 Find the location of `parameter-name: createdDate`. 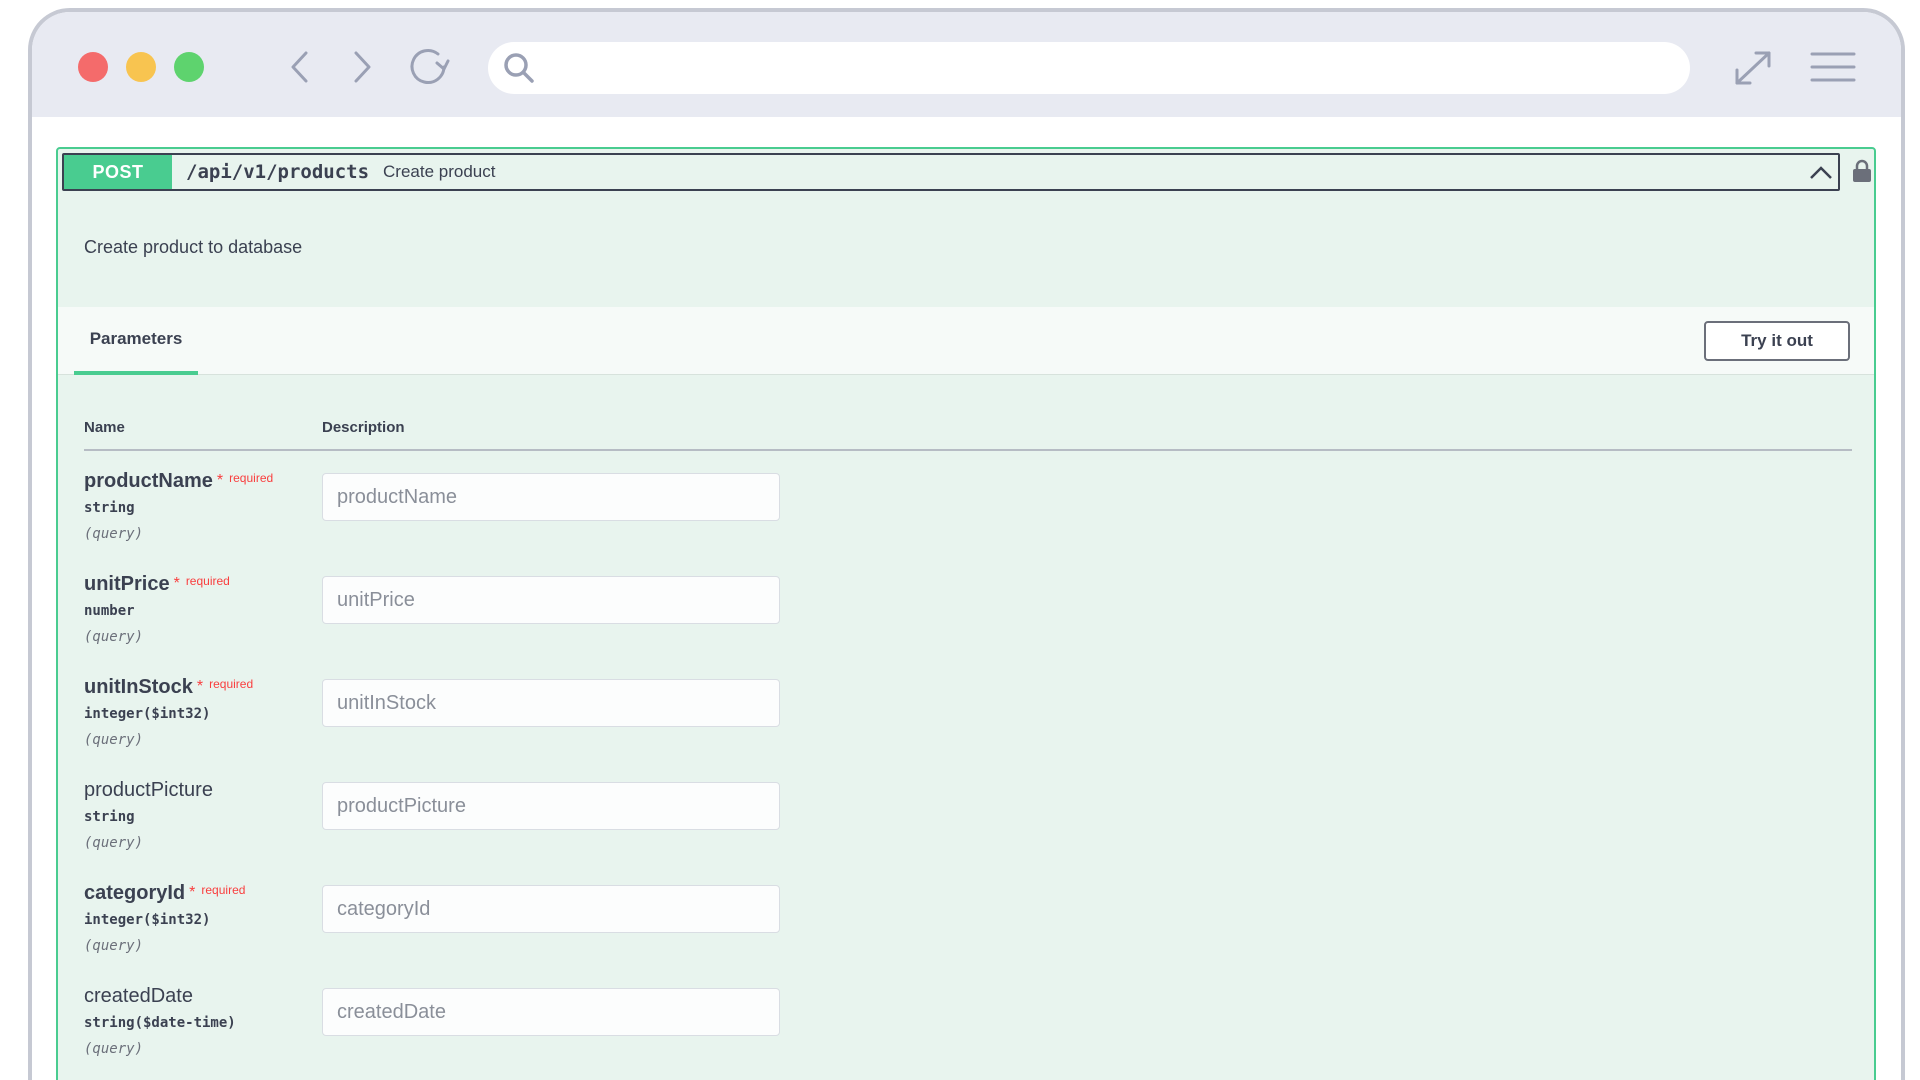

parameter-name: createdDate is located at coordinates (138, 996).